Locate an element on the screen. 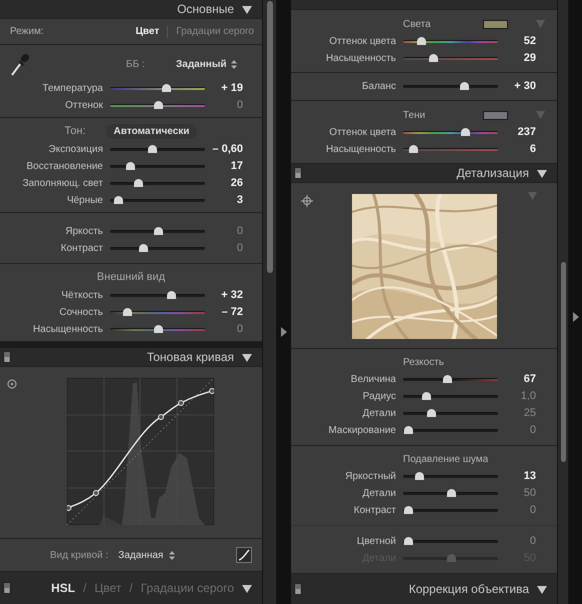 The width and height of the screenshot is (582, 604). slider-value: + 32 is located at coordinates (231, 296).